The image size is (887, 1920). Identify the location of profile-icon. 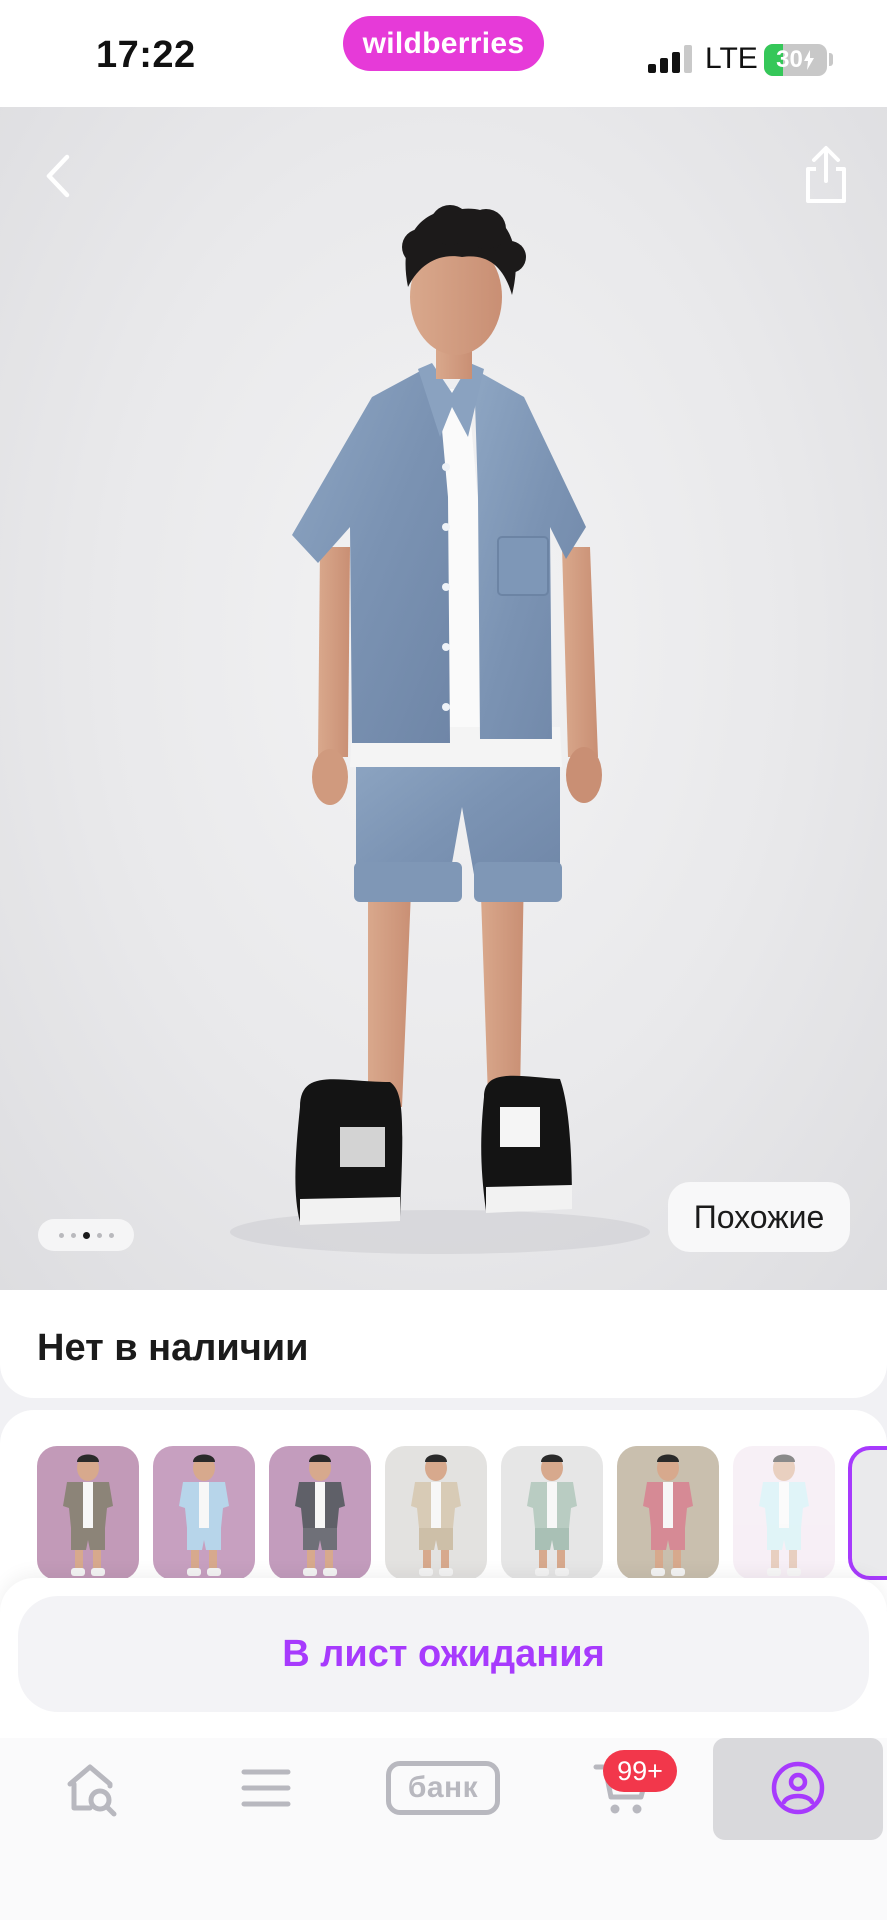
(798, 1788).